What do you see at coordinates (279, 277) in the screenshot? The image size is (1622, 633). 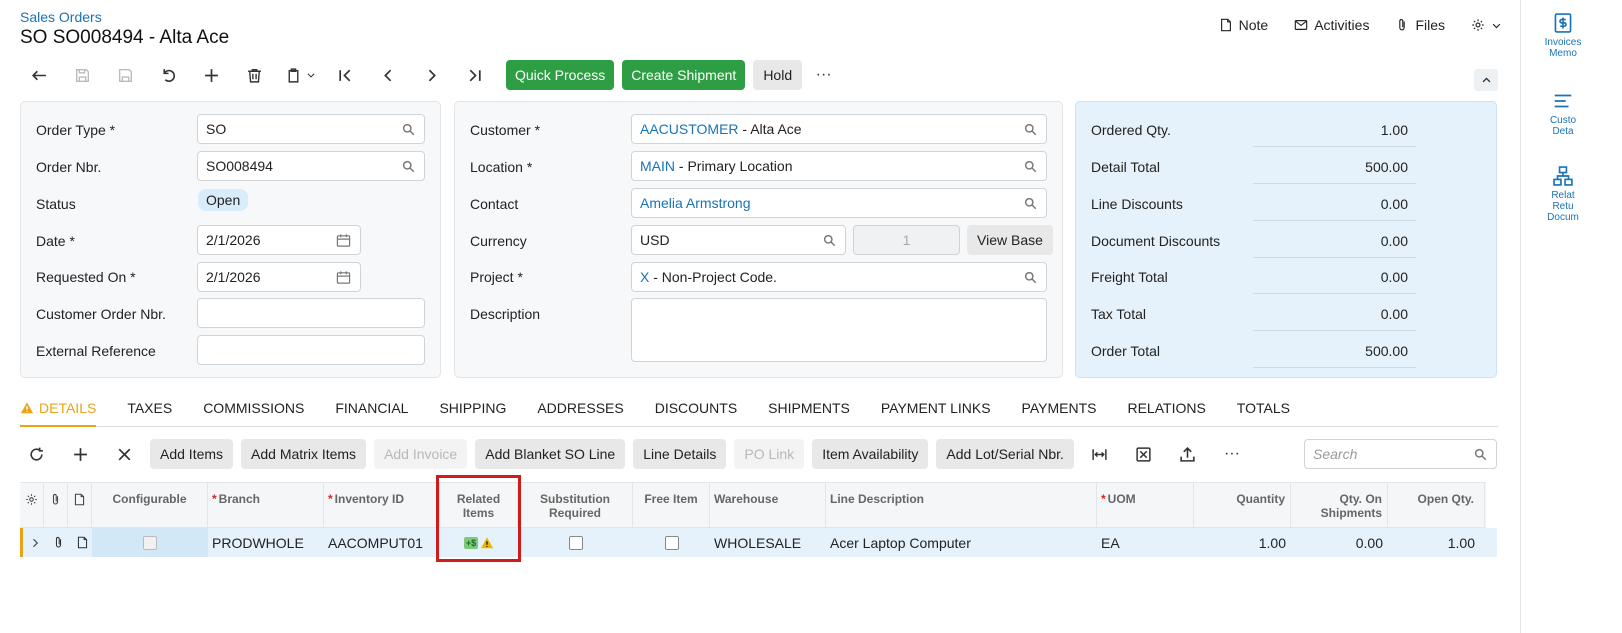 I see `requested-on-field: 2/1/2026` at bounding box center [279, 277].